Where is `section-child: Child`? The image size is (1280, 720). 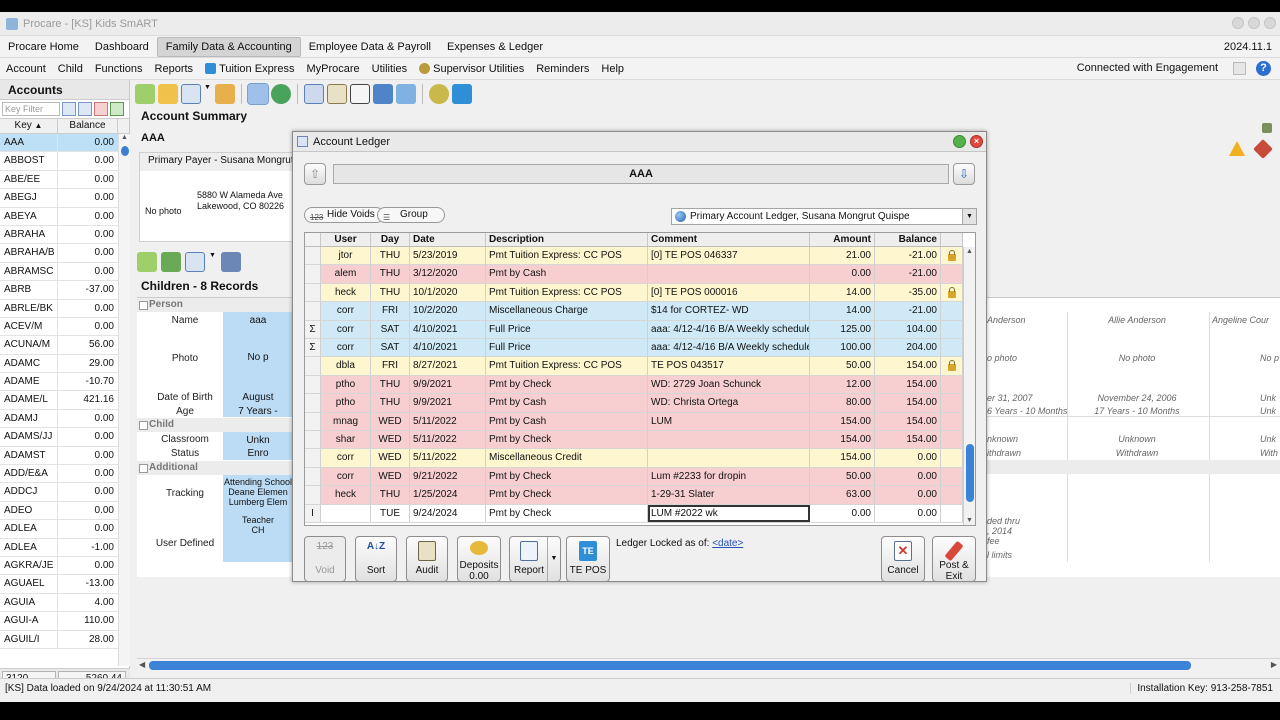
section-child: Child is located at coordinates (214, 425).